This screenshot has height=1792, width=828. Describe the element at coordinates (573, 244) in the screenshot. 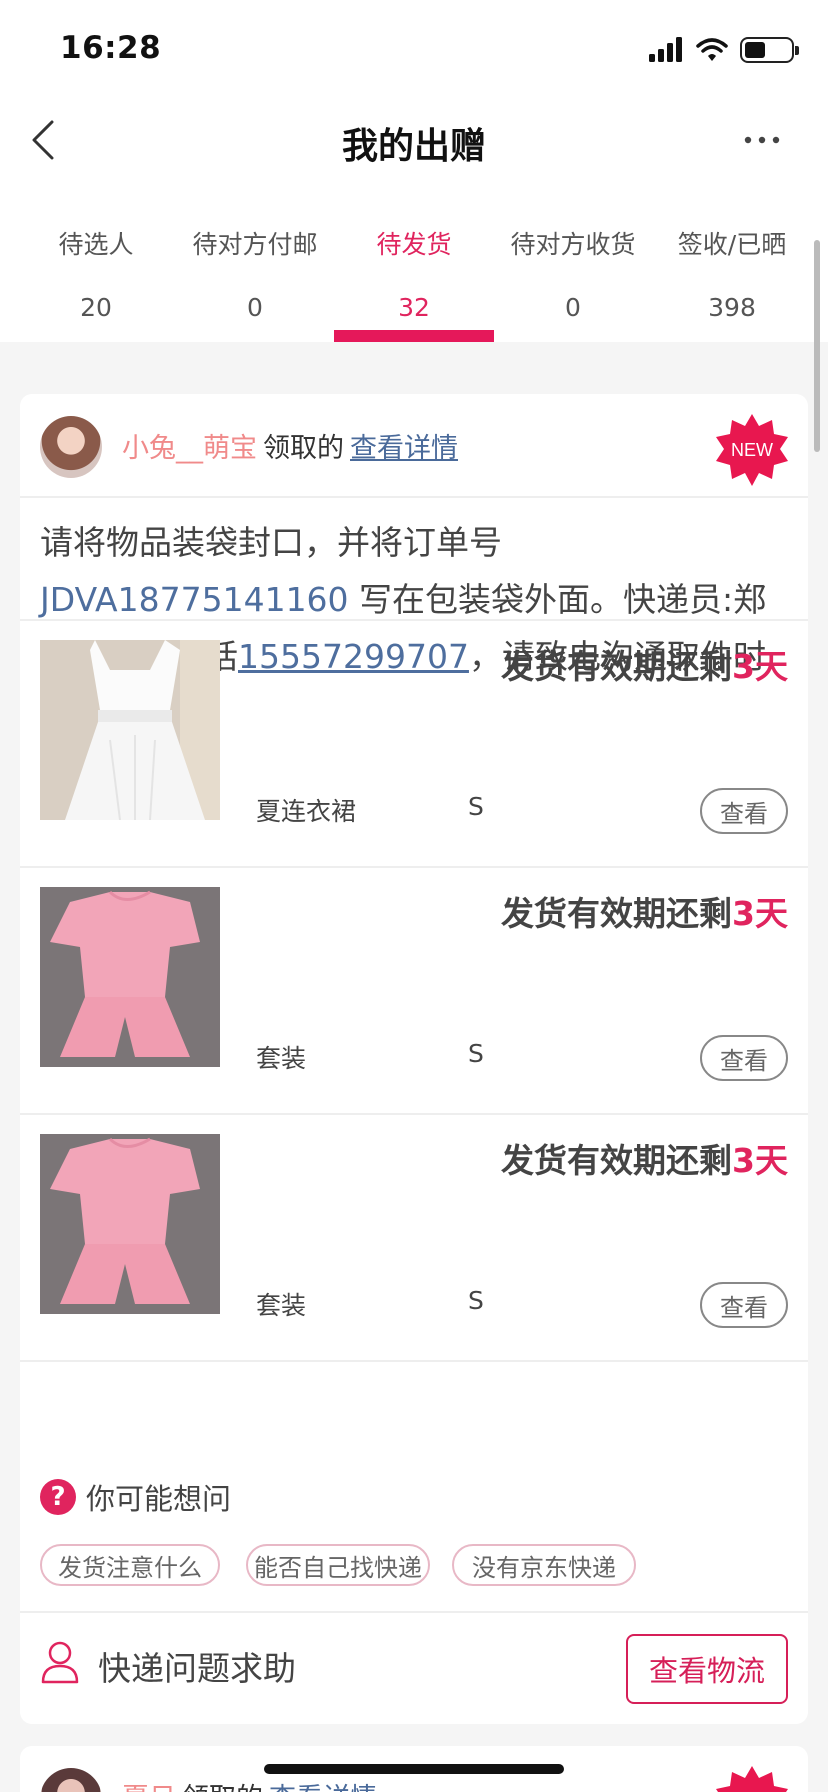

I see `tab-label: 待对方收货` at that location.